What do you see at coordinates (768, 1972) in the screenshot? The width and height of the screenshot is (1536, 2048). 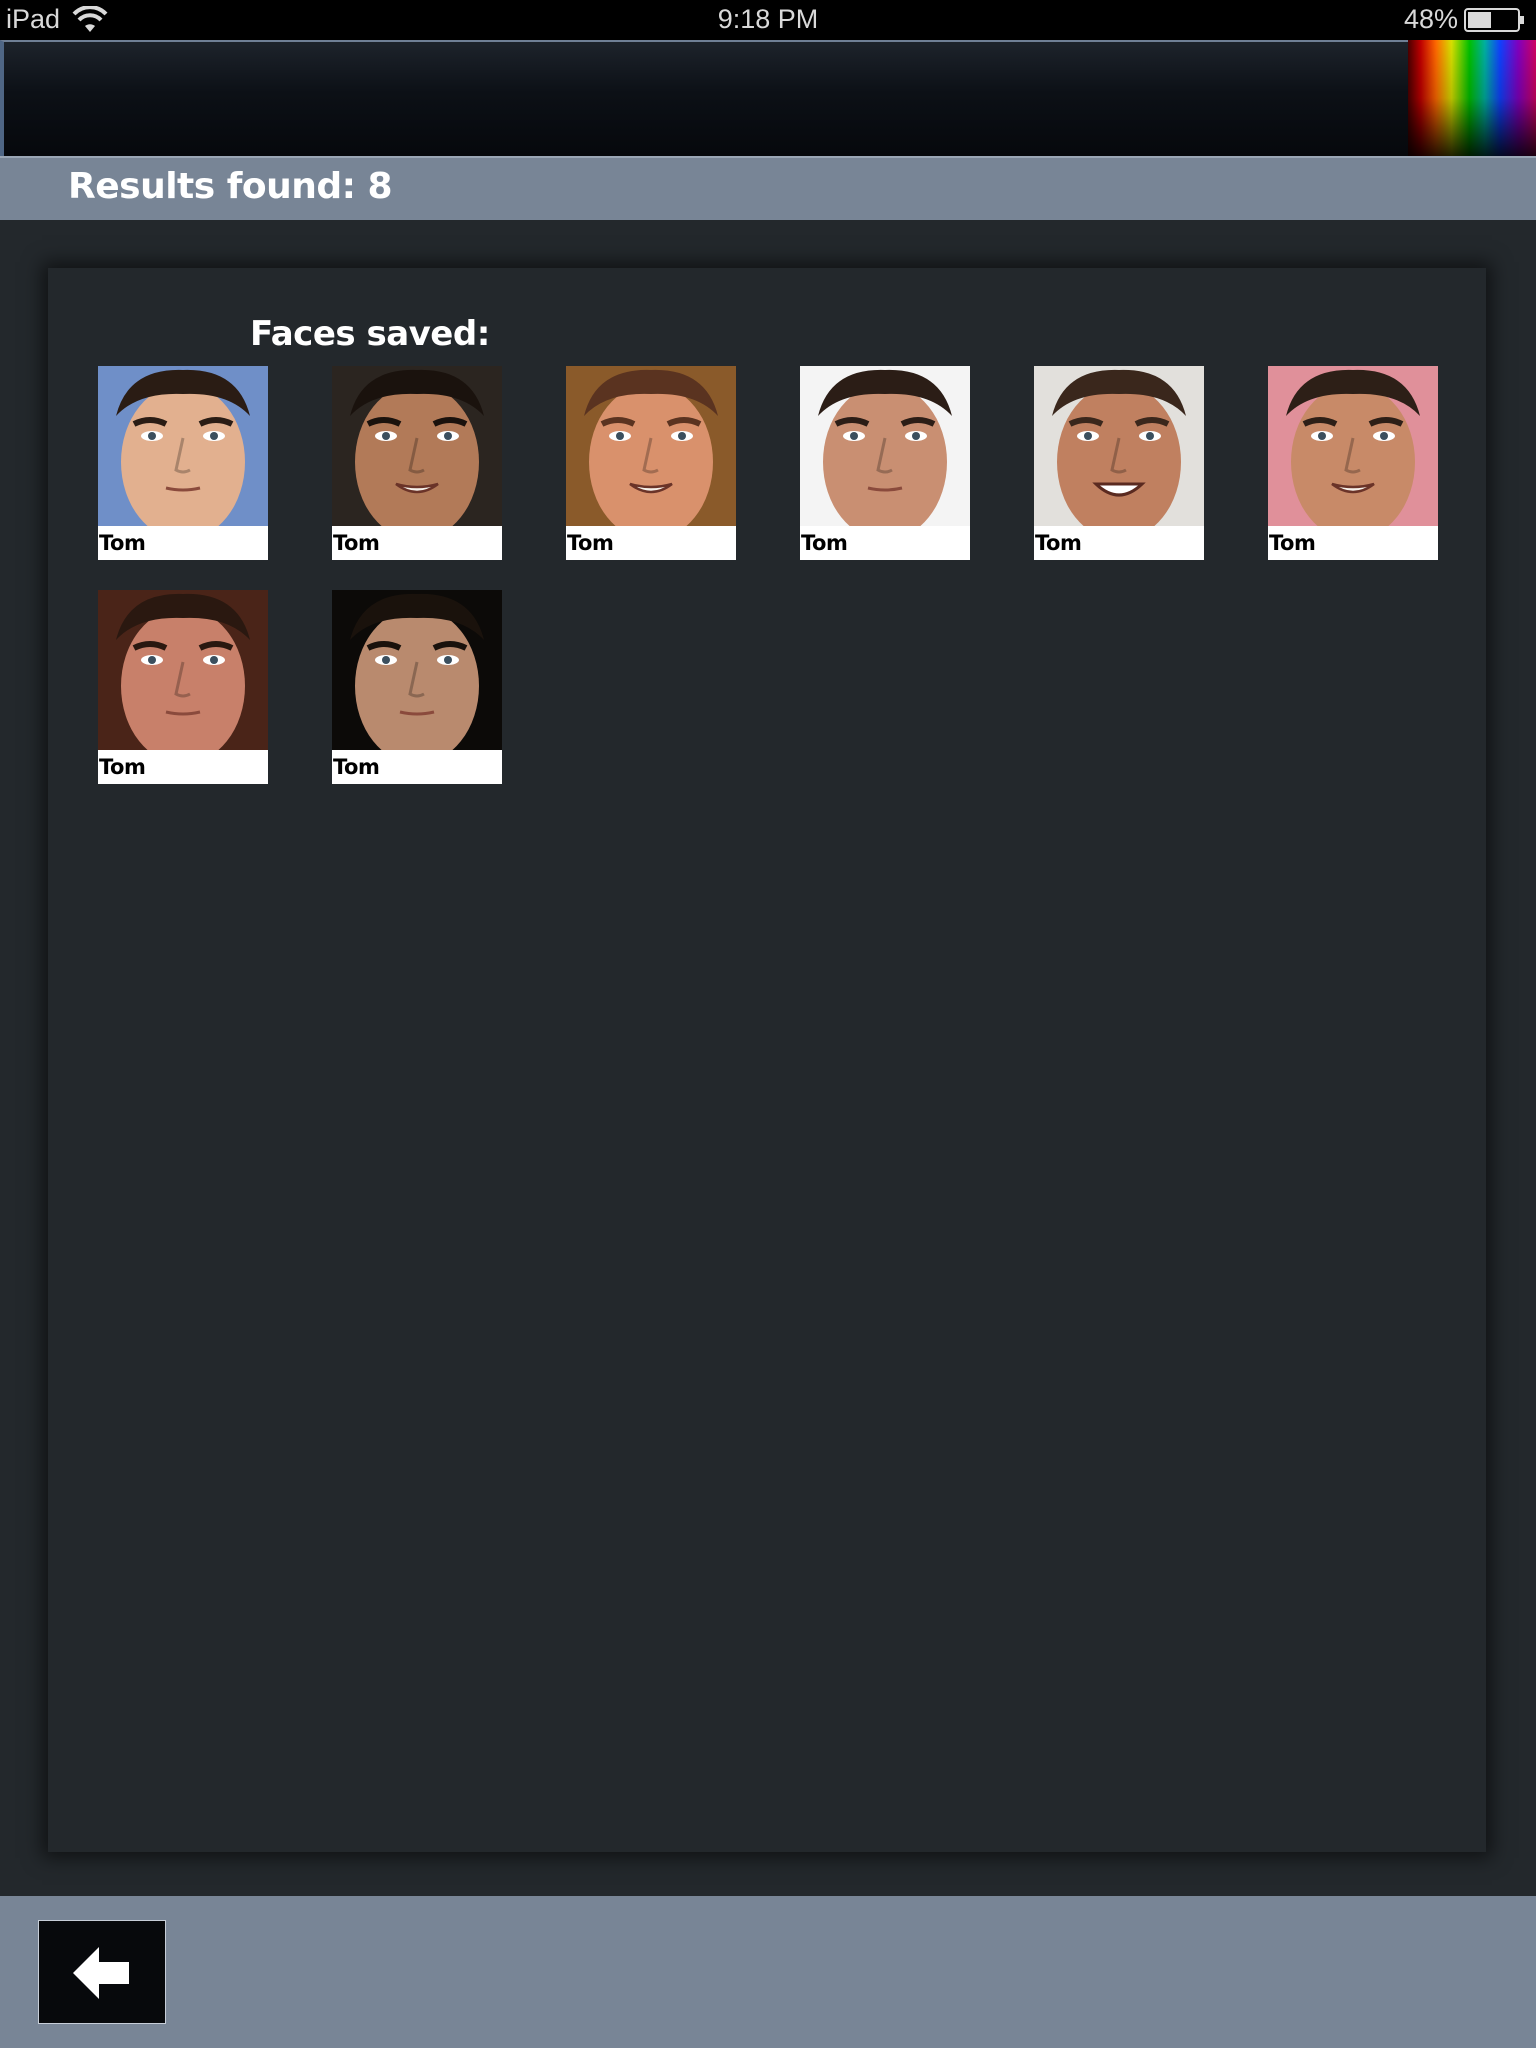 I see `bottom-toolbar` at bounding box center [768, 1972].